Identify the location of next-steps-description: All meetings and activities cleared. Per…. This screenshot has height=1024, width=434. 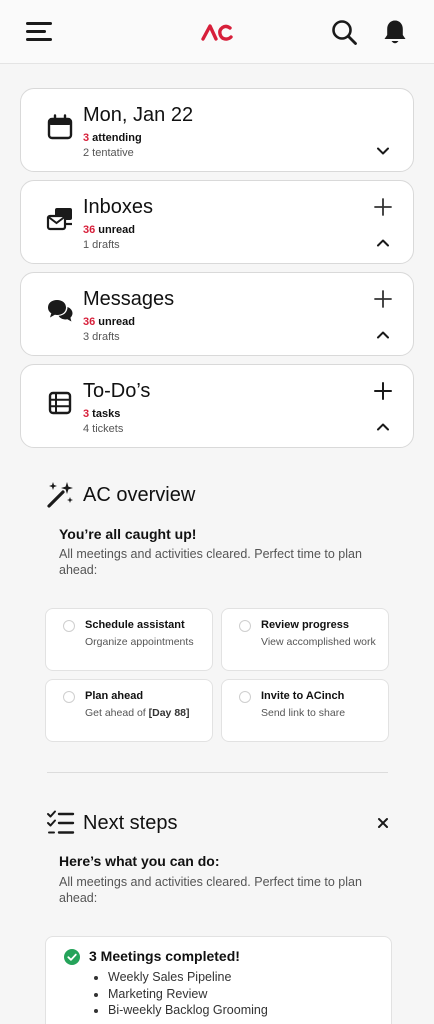
(210, 890).